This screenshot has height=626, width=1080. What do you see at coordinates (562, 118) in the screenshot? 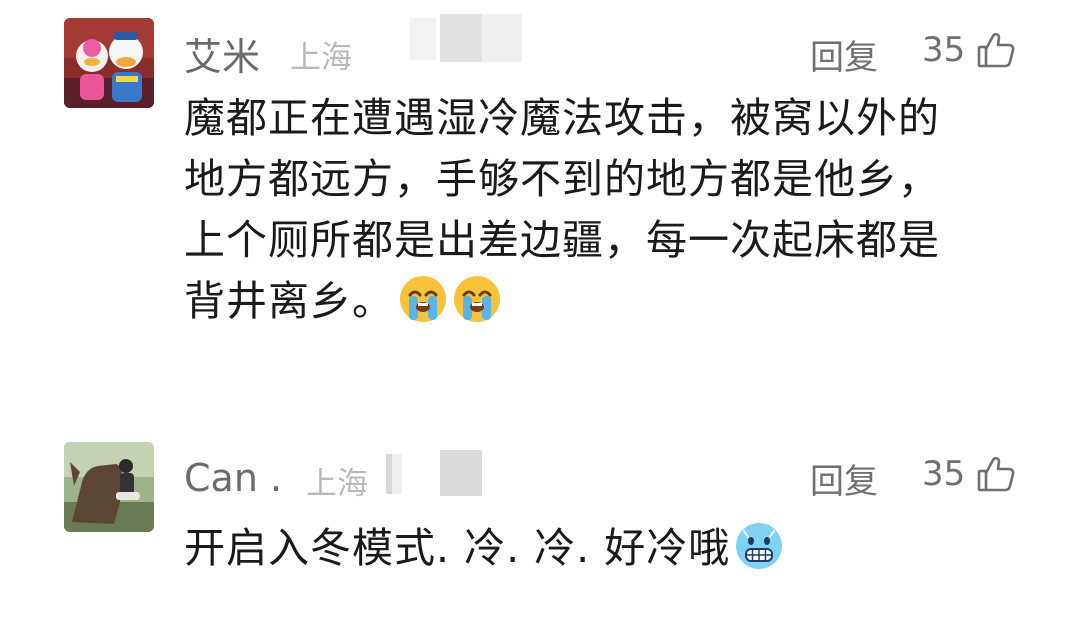
I see `comment-line: 魔都正在遭遇湿冷魔法攻击，被窝以外的` at bounding box center [562, 118].